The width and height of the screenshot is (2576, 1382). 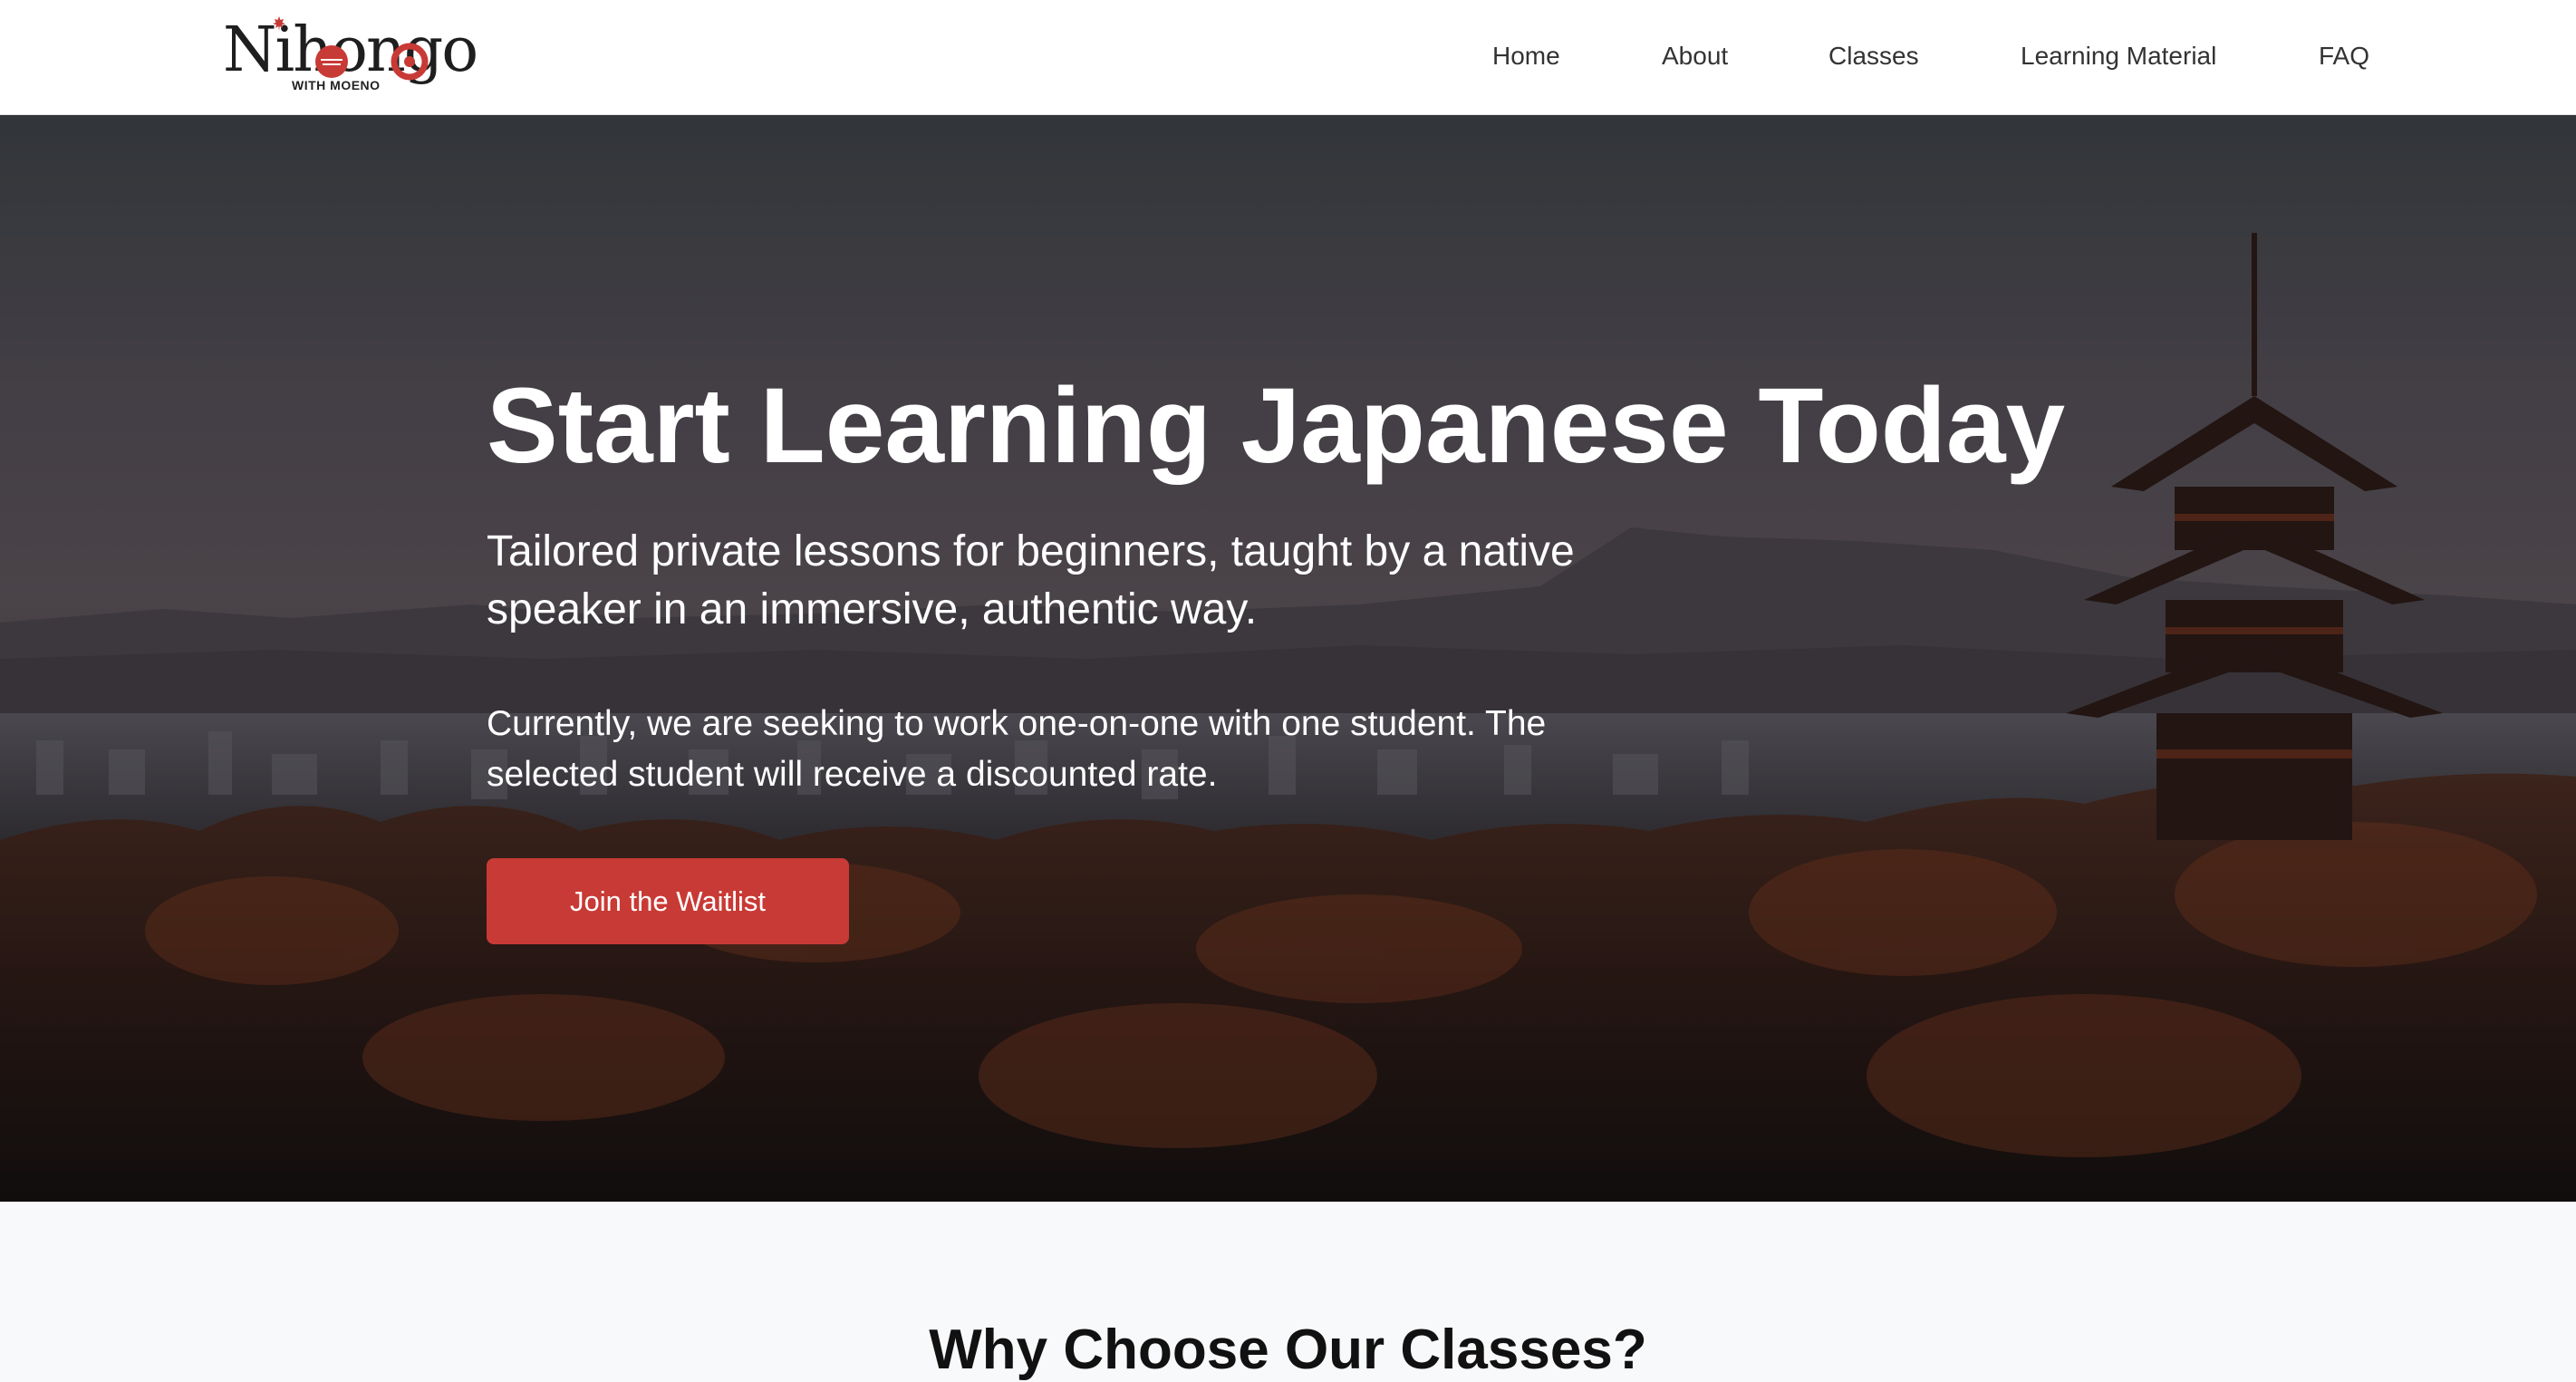 What do you see at coordinates (1288, 1292) in the screenshot?
I see `why-section: Why Choose Our Classes?` at bounding box center [1288, 1292].